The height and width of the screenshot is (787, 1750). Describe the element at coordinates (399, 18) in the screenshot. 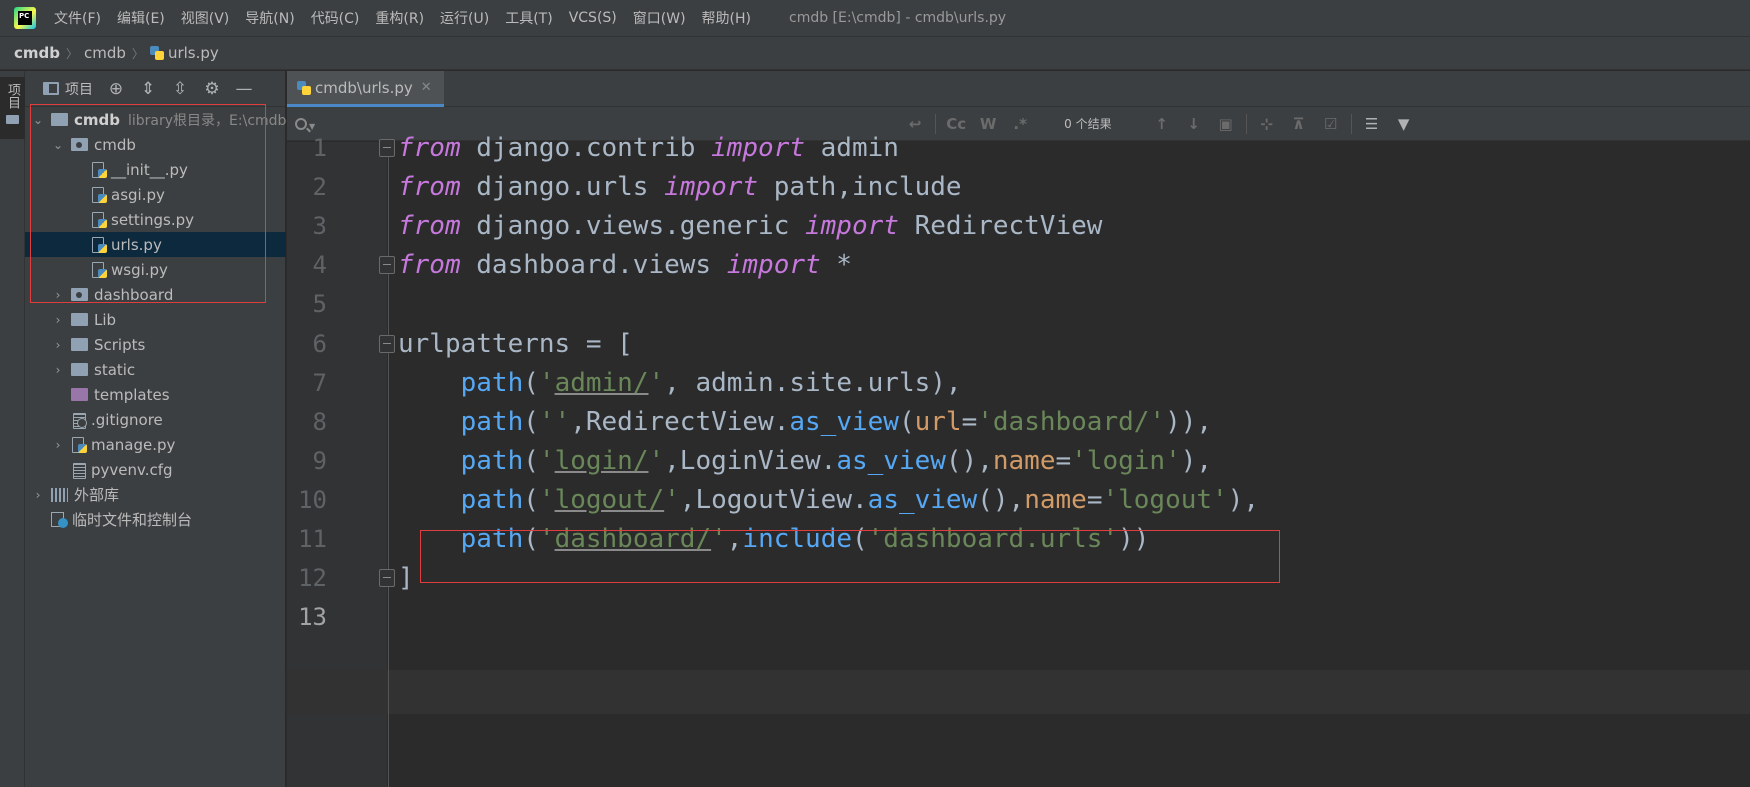

I see `menu-refactor: 重构(R)` at that location.